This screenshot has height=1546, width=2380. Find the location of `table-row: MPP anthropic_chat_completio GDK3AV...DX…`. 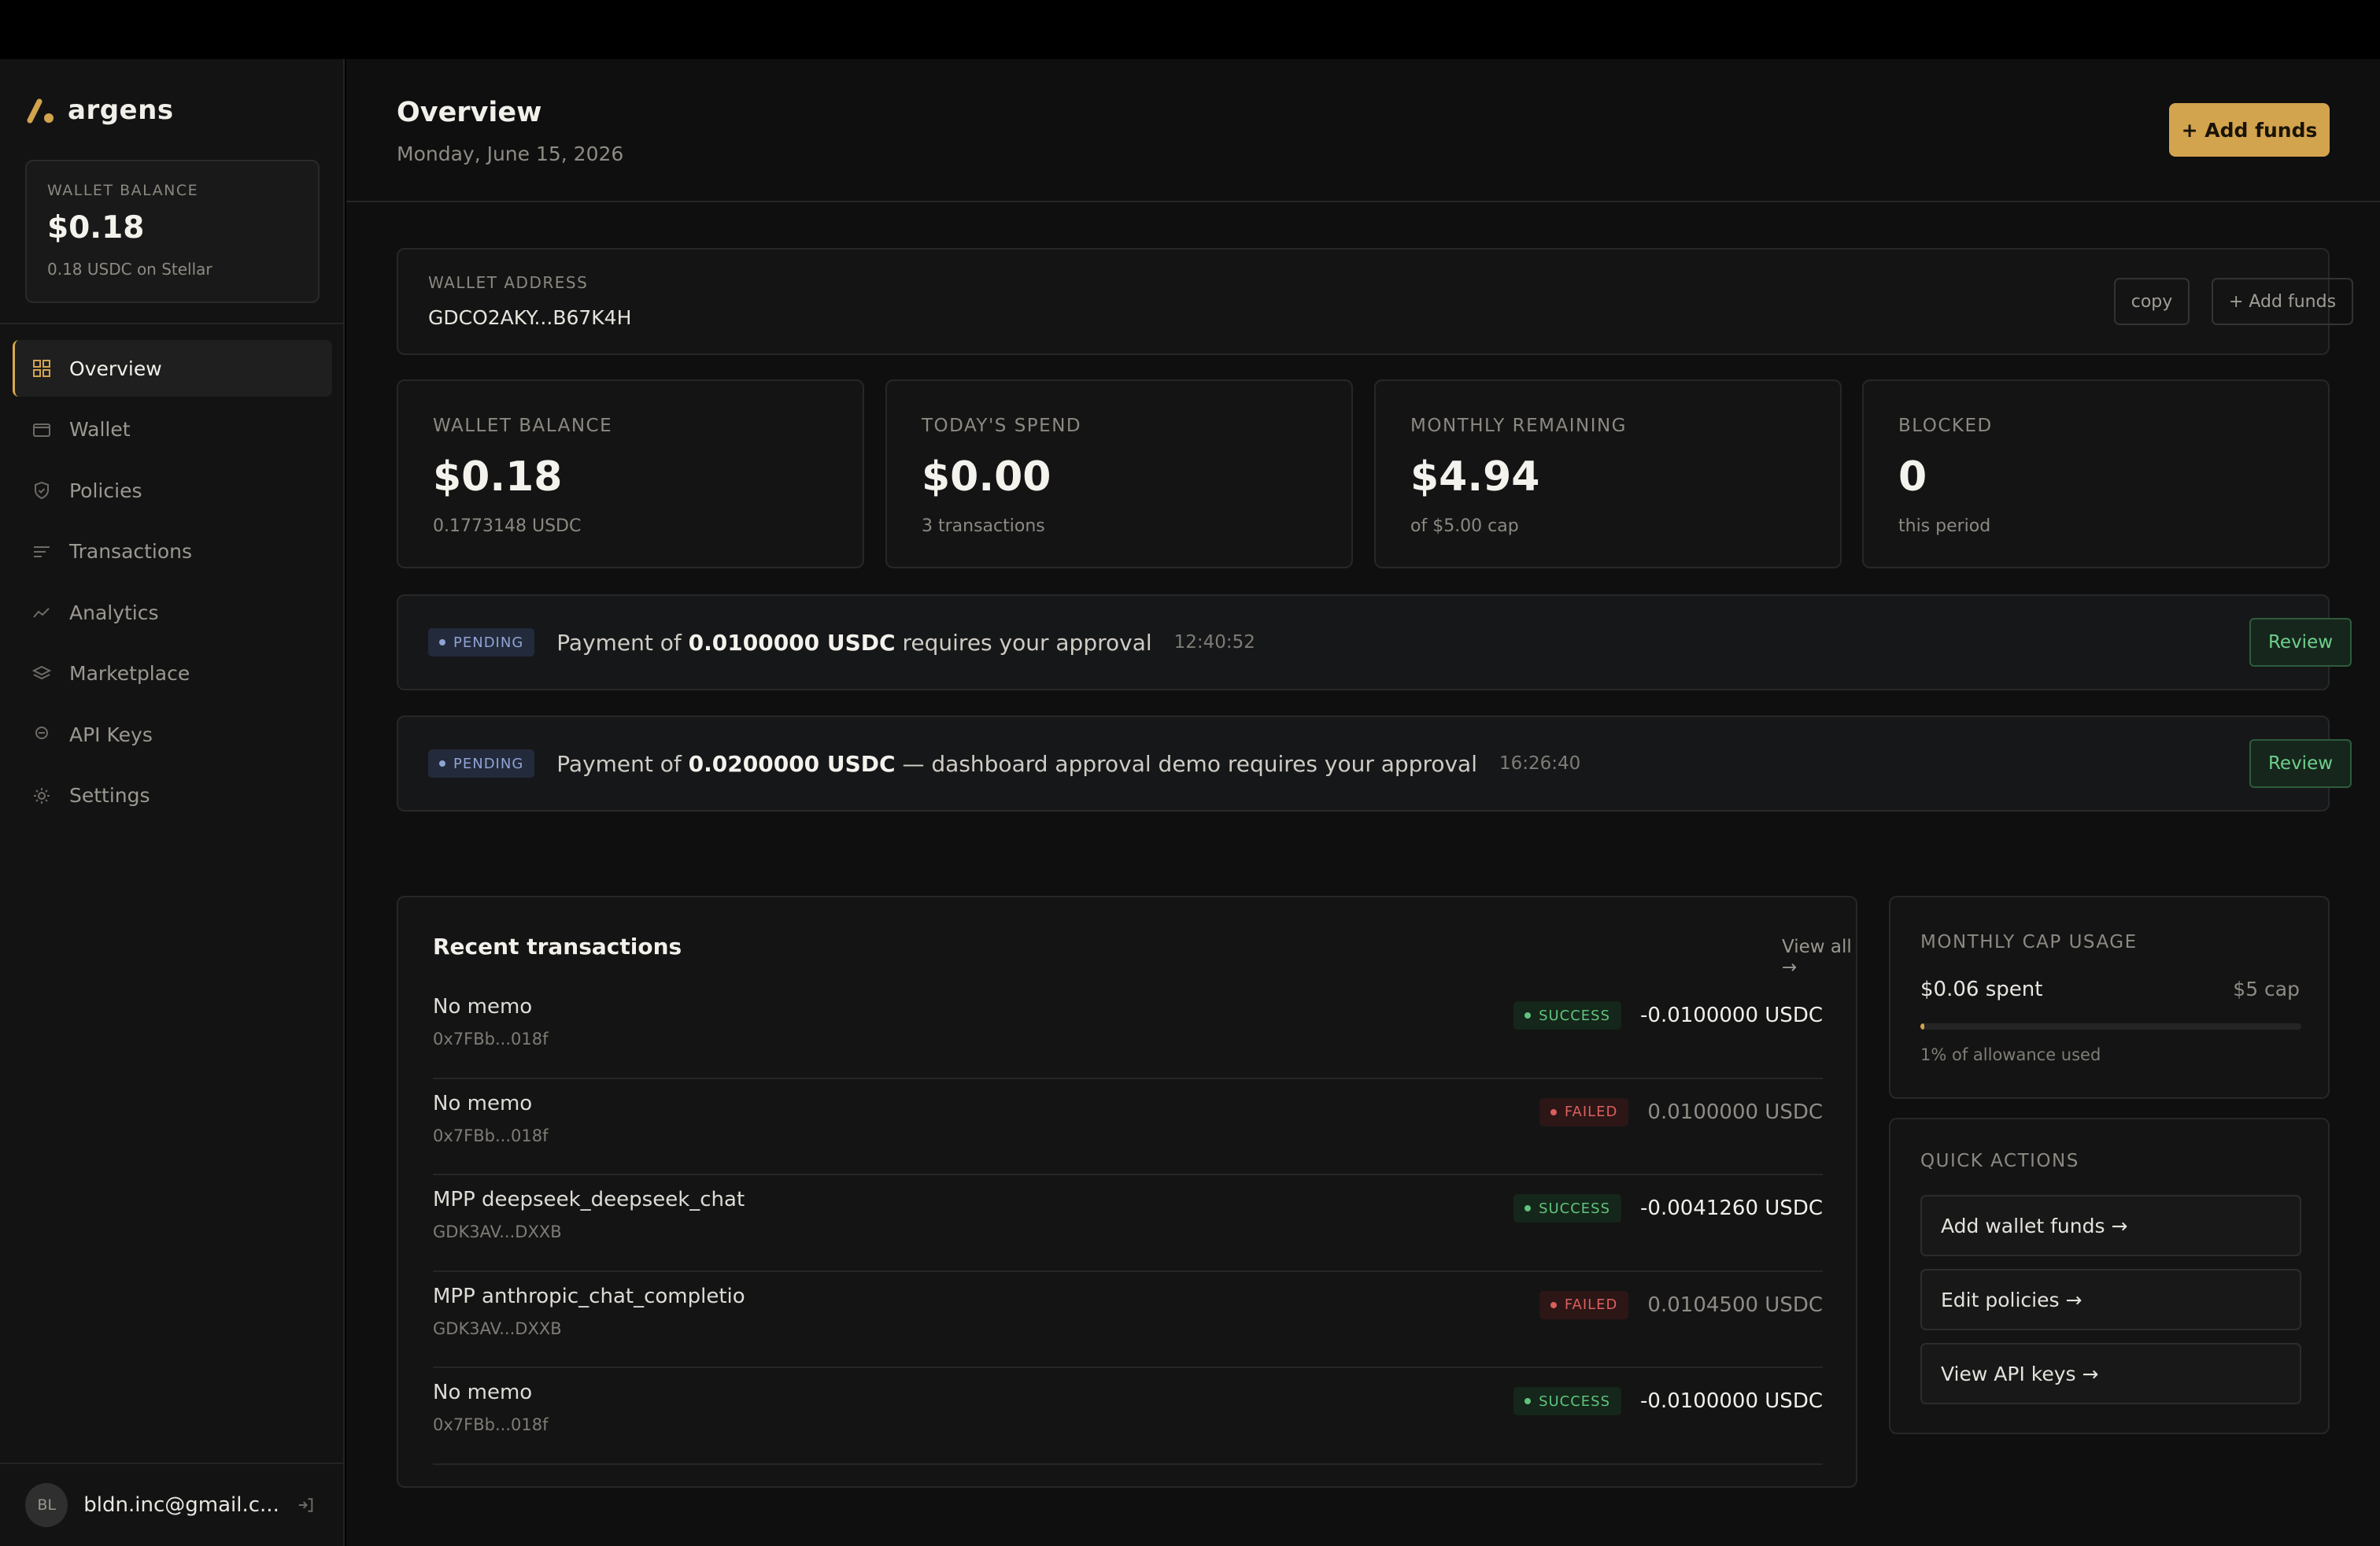

table-row: MPP anthropic_chat_completio GDK3AV...DX… is located at coordinates (1128, 1320).